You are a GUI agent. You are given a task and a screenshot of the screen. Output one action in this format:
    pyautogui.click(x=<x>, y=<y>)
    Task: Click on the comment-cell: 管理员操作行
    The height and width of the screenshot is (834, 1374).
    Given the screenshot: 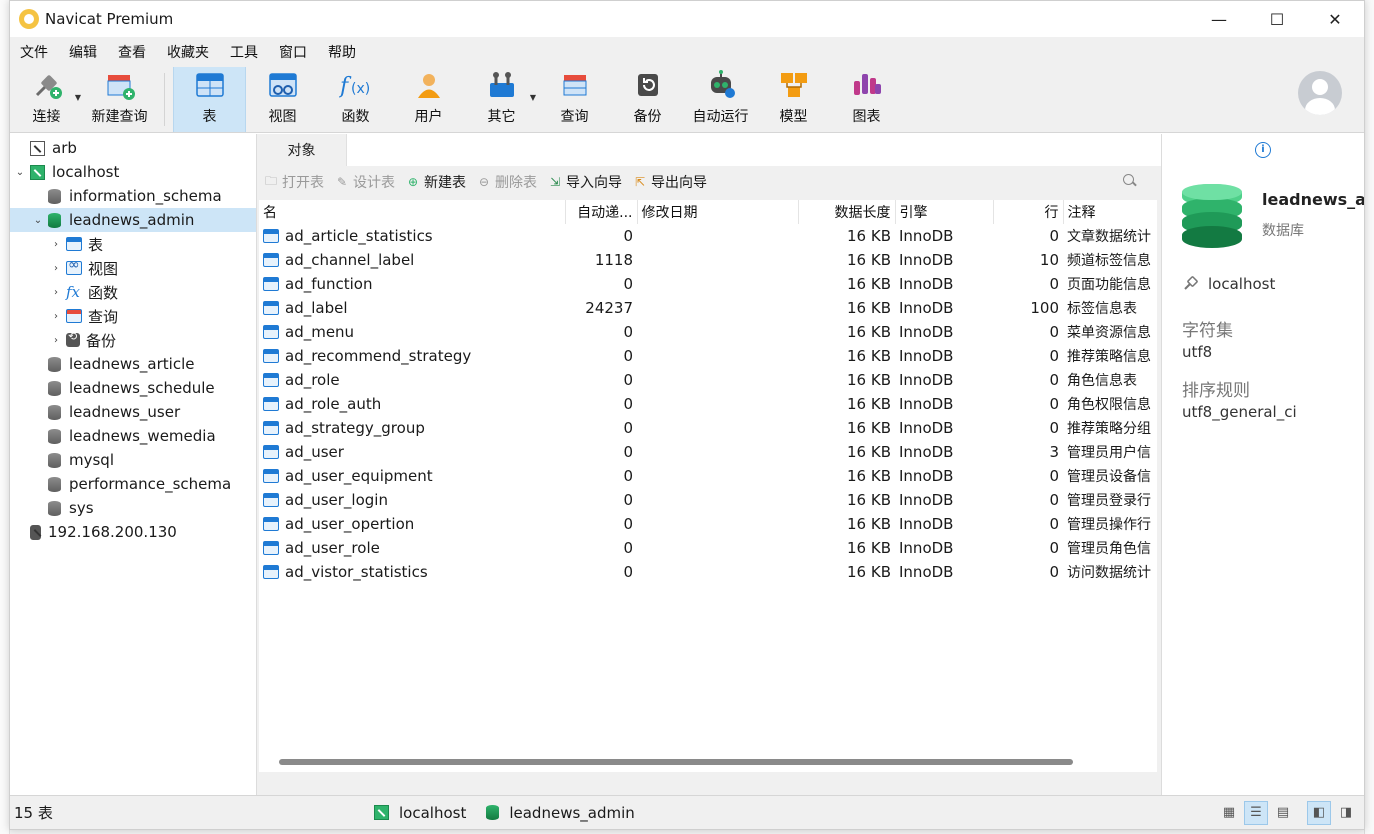 What is the action you would take?
    pyautogui.click(x=1109, y=525)
    